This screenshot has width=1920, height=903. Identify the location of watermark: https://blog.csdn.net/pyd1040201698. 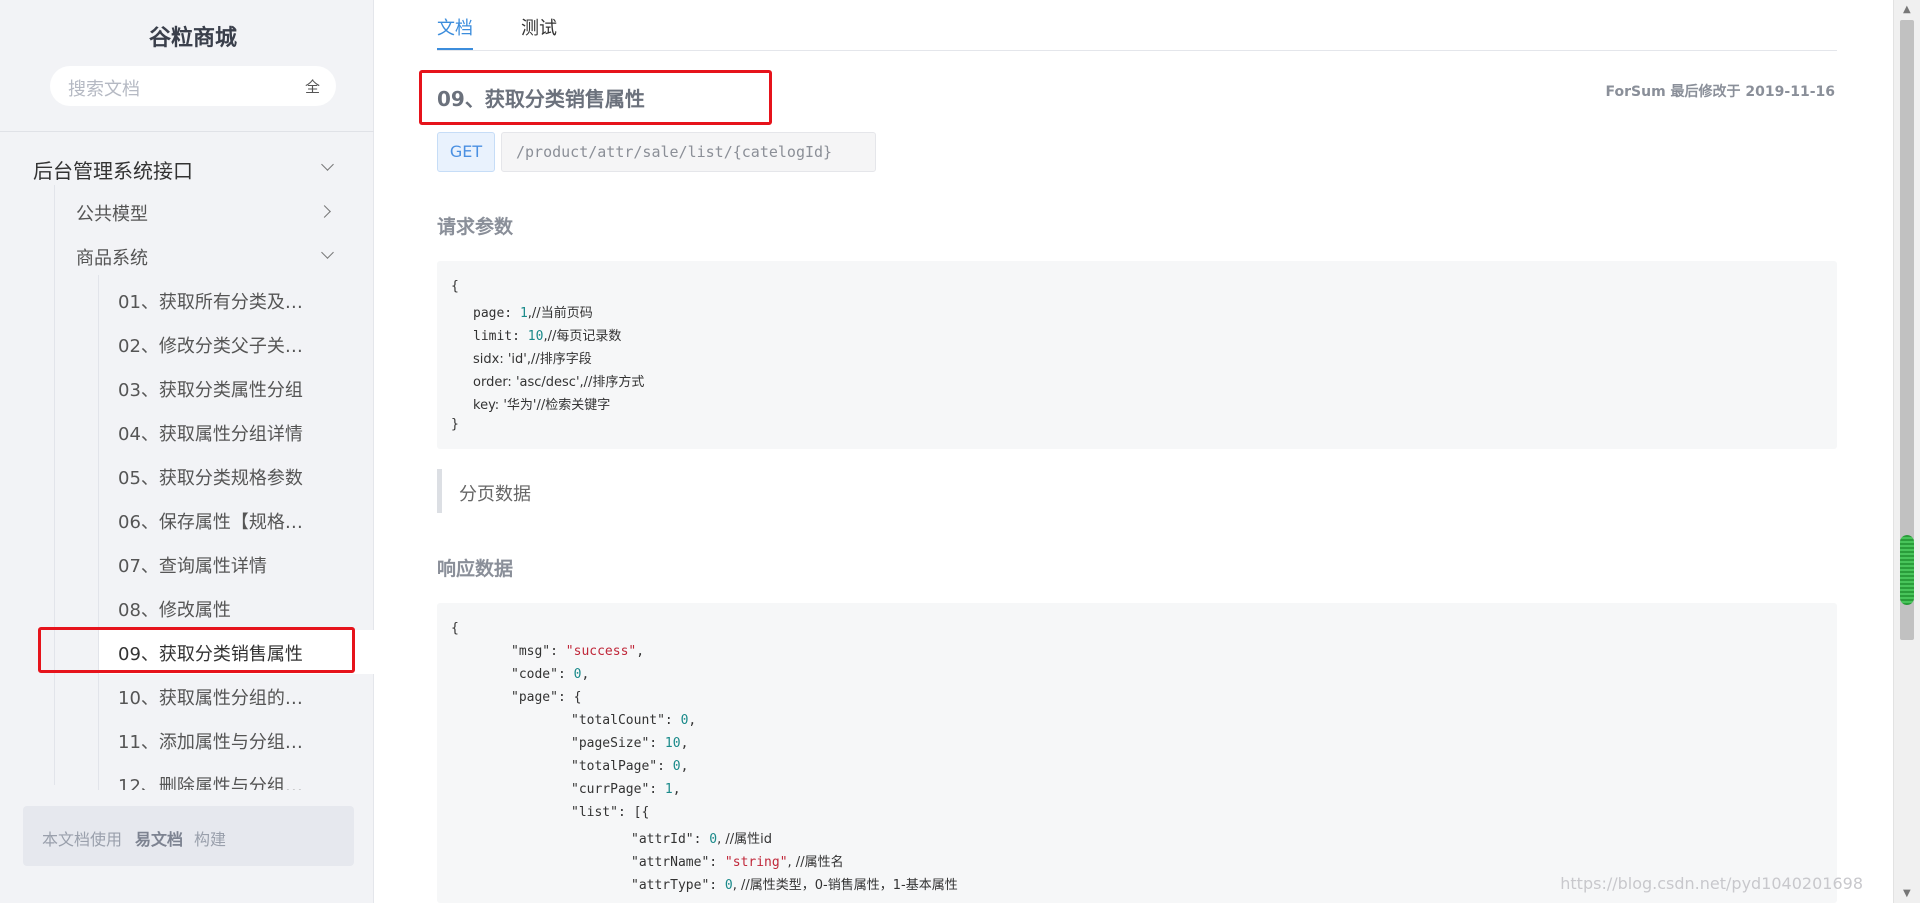
(1711, 883).